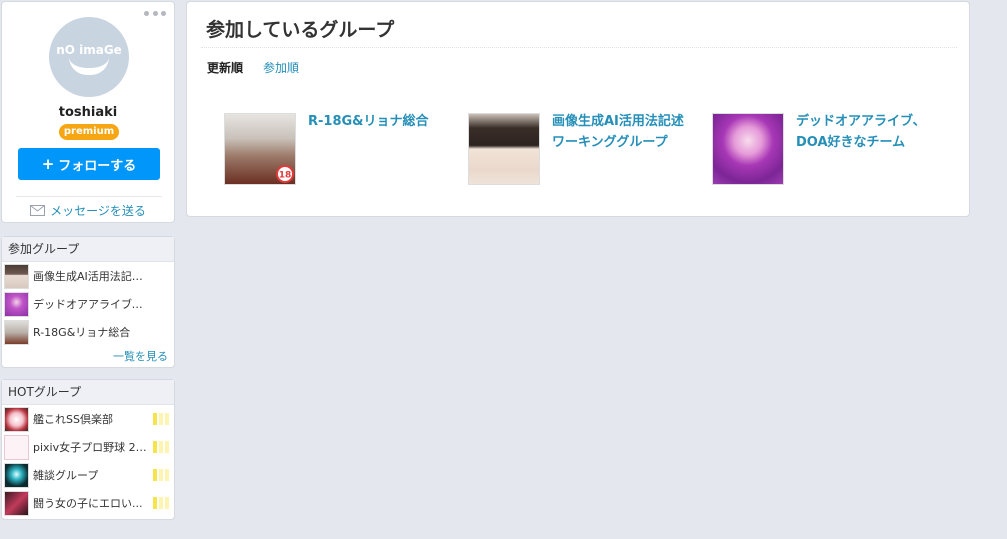 The image size is (1007, 539). I want to click on list-item: 雑談グループ, so click(88, 475).